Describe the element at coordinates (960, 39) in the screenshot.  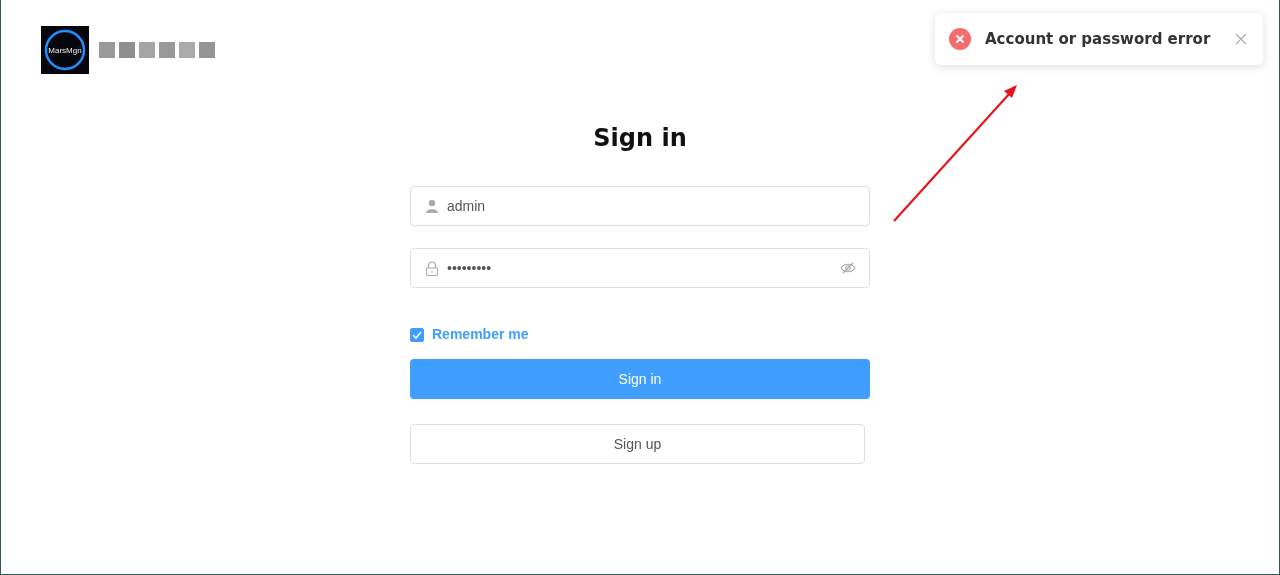
I see `error-icon` at that location.